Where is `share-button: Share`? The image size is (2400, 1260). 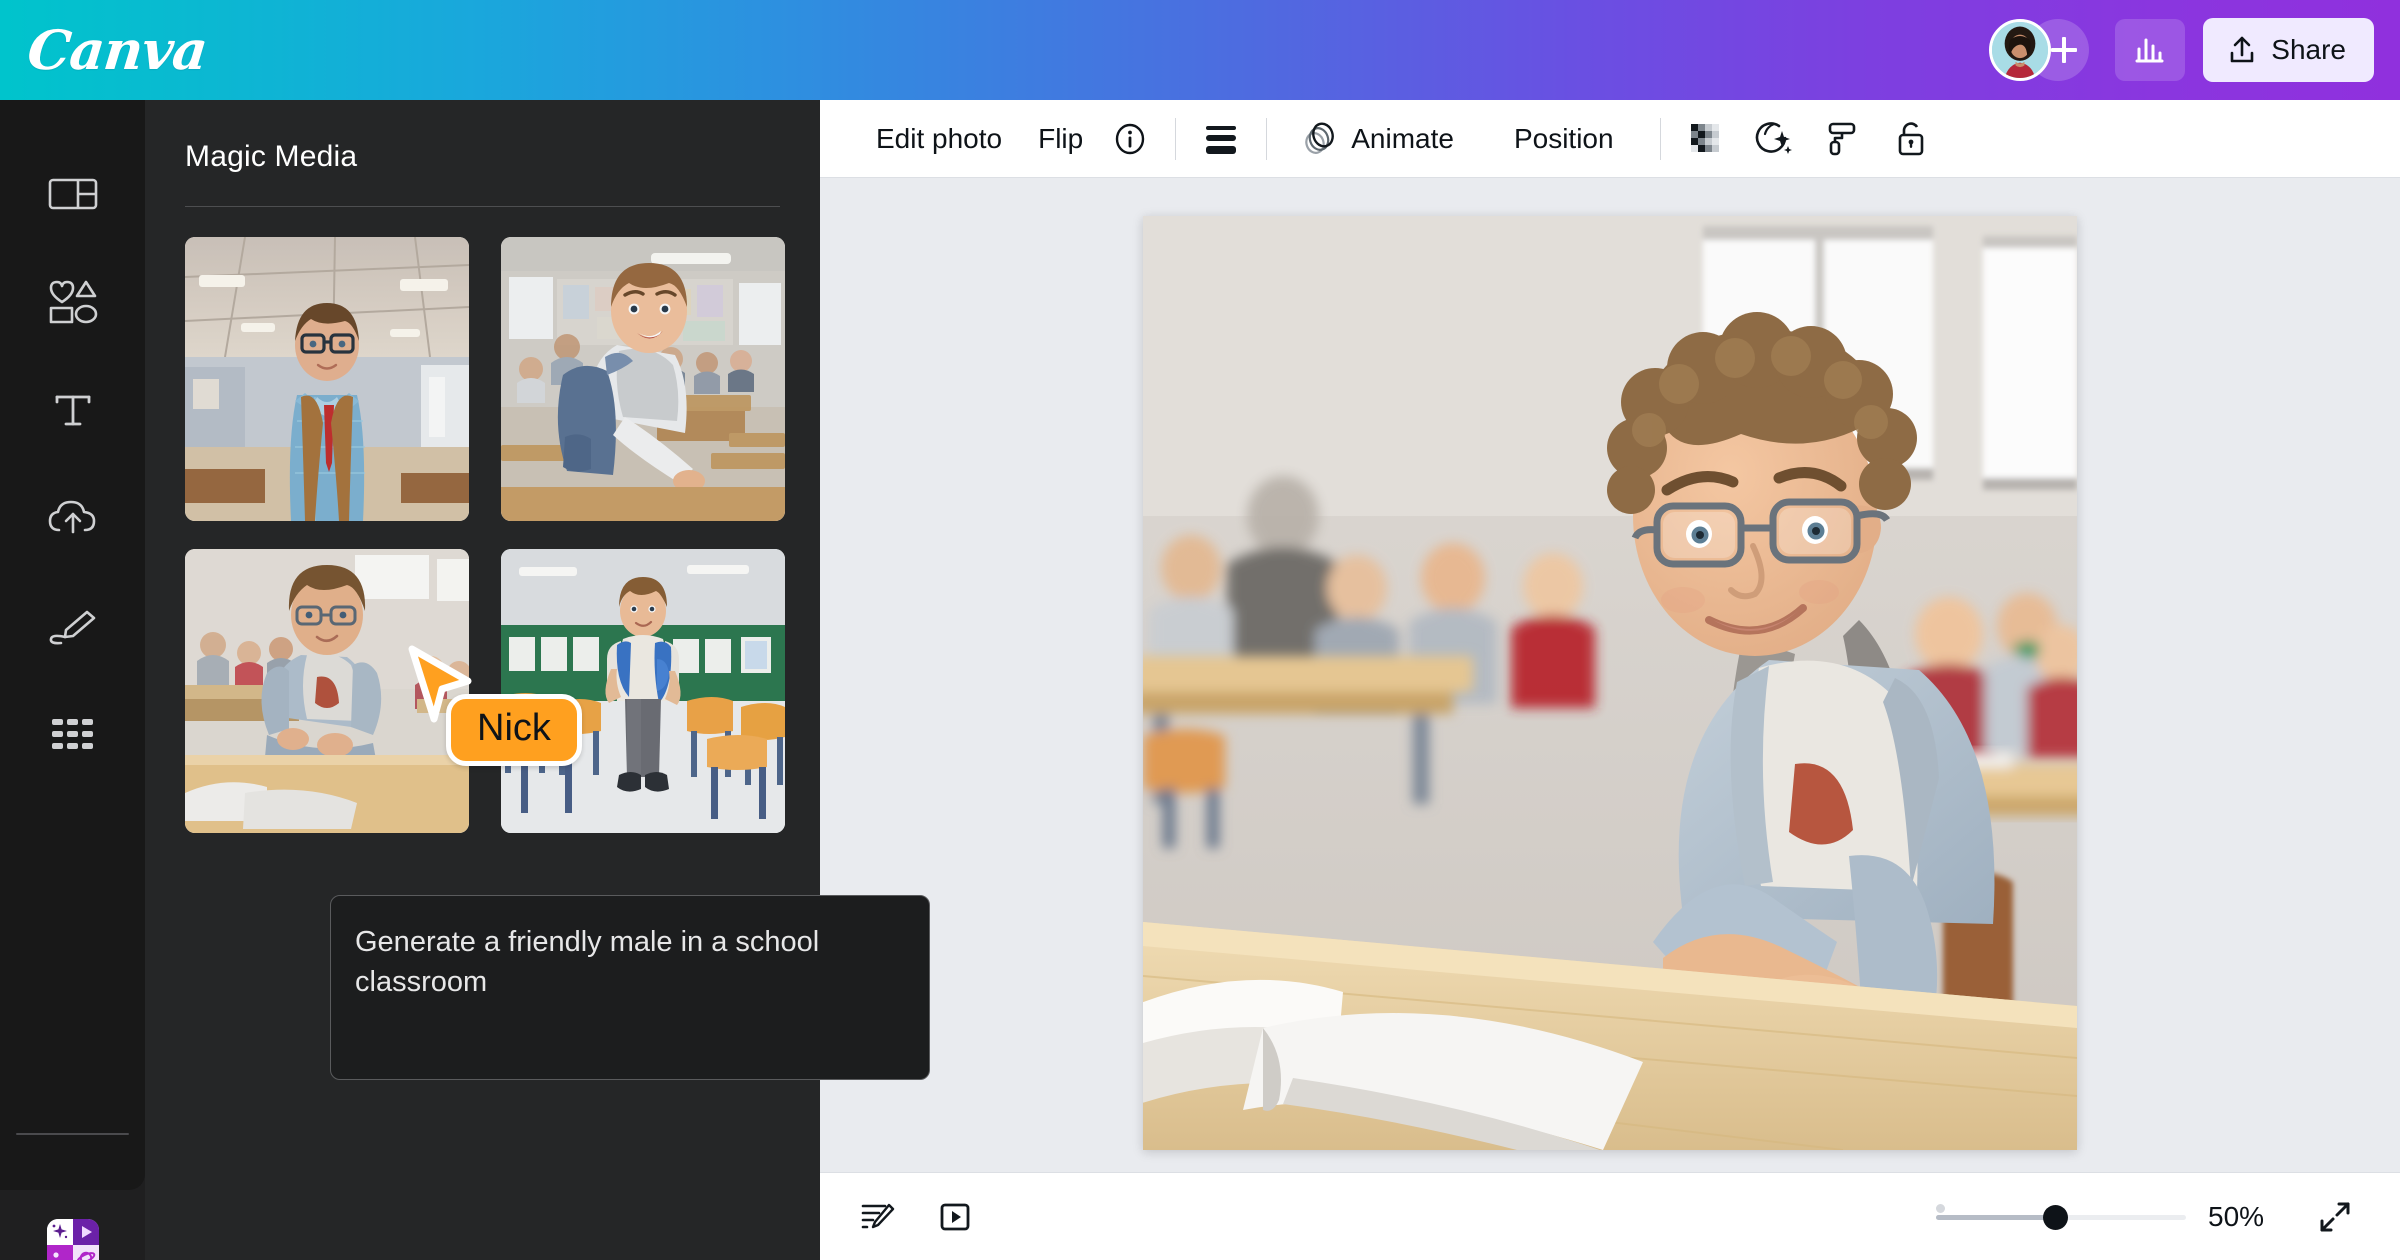
share-button: Share is located at coordinates (2288, 50).